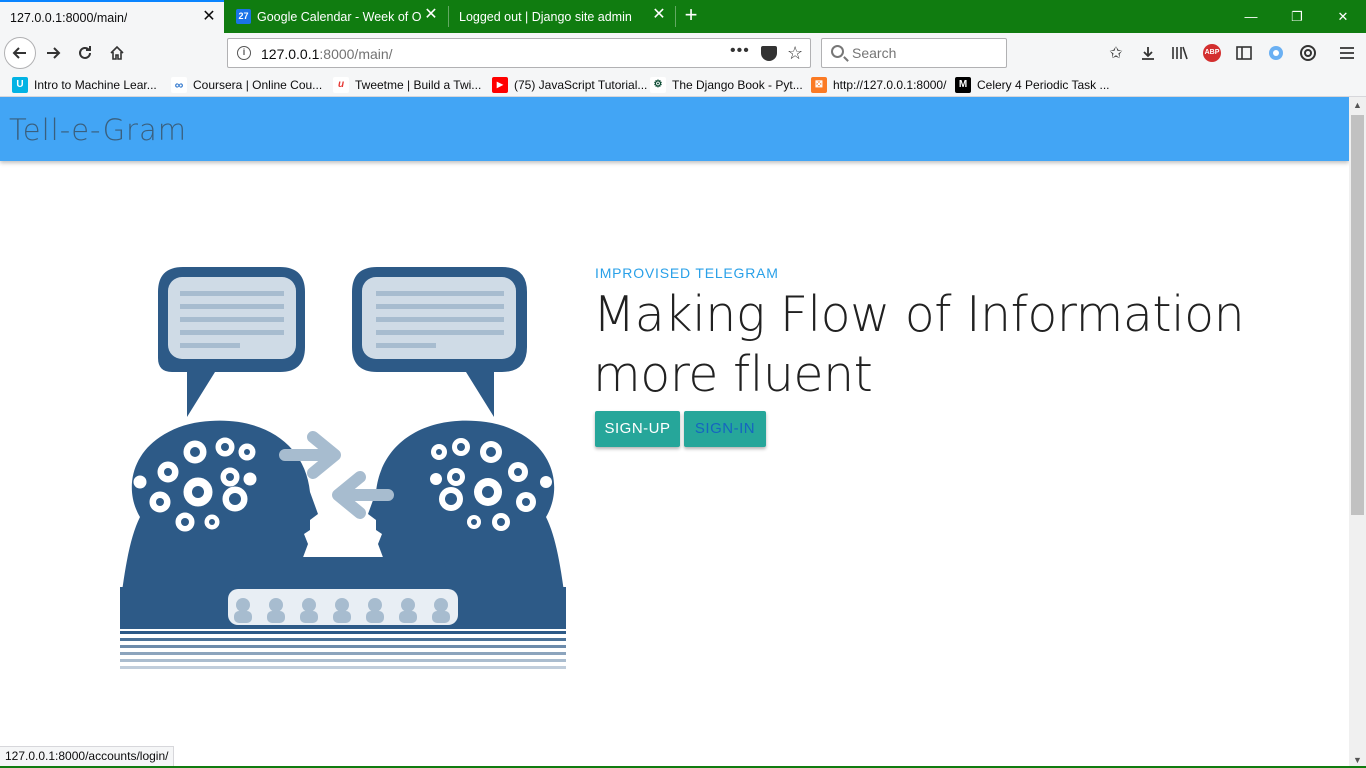  What do you see at coordinates (98, 130) in the screenshot?
I see `brand-logo-link: Tell-e-Gram` at bounding box center [98, 130].